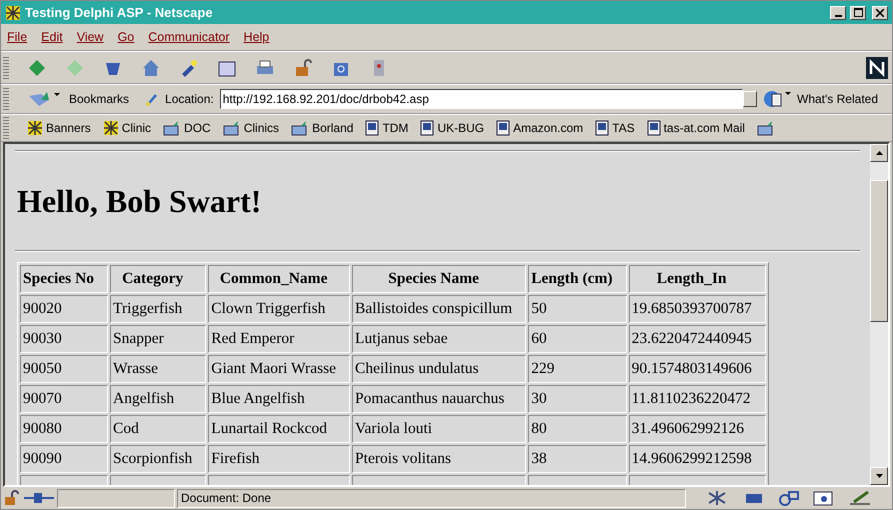 The height and width of the screenshot is (510, 893). I want to click on table-cell: Firefish, so click(279, 459).